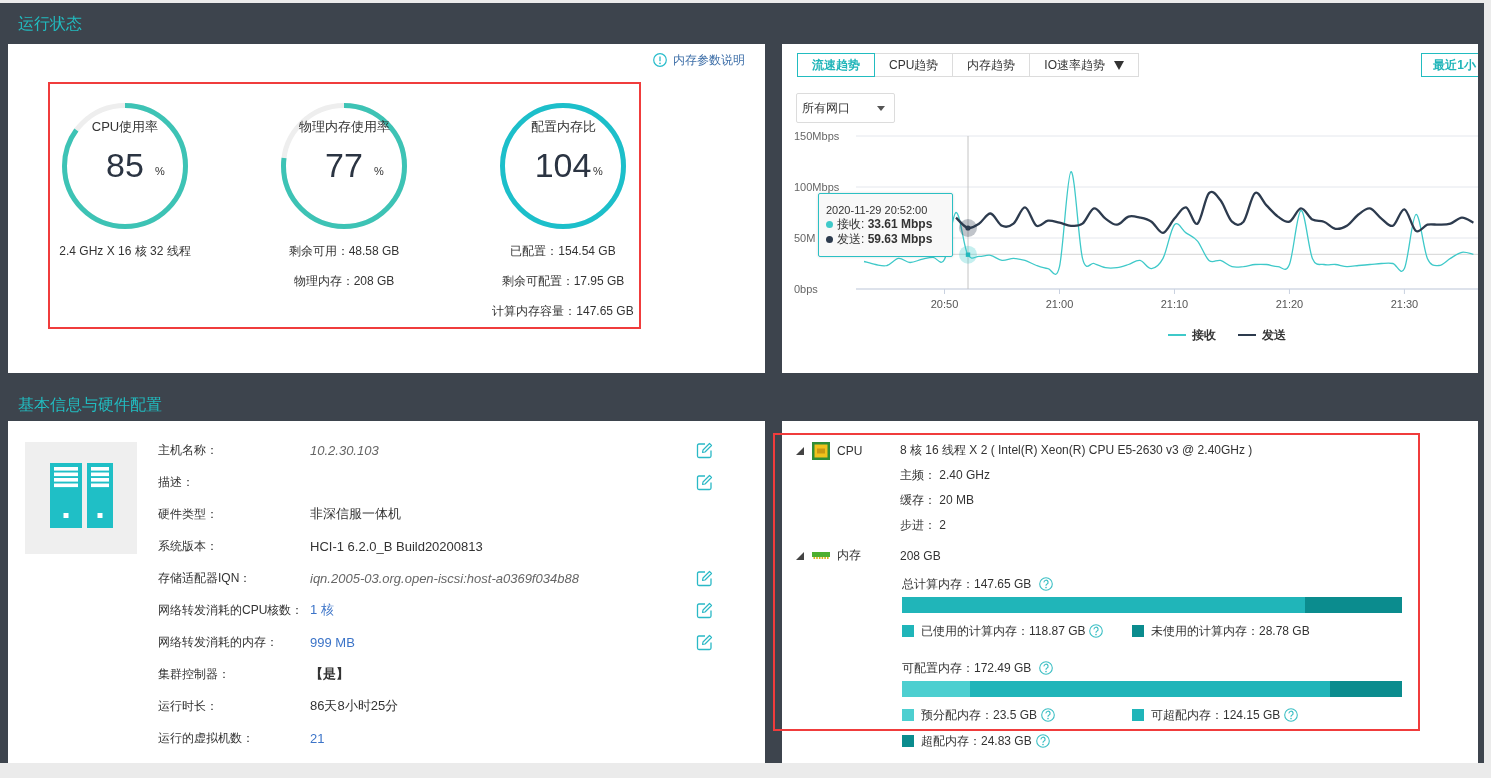  What do you see at coordinates (1230, 631) in the screenshot?
I see `legend-label: 未使用的计算内存：28.78 GB` at bounding box center [1230, 631].